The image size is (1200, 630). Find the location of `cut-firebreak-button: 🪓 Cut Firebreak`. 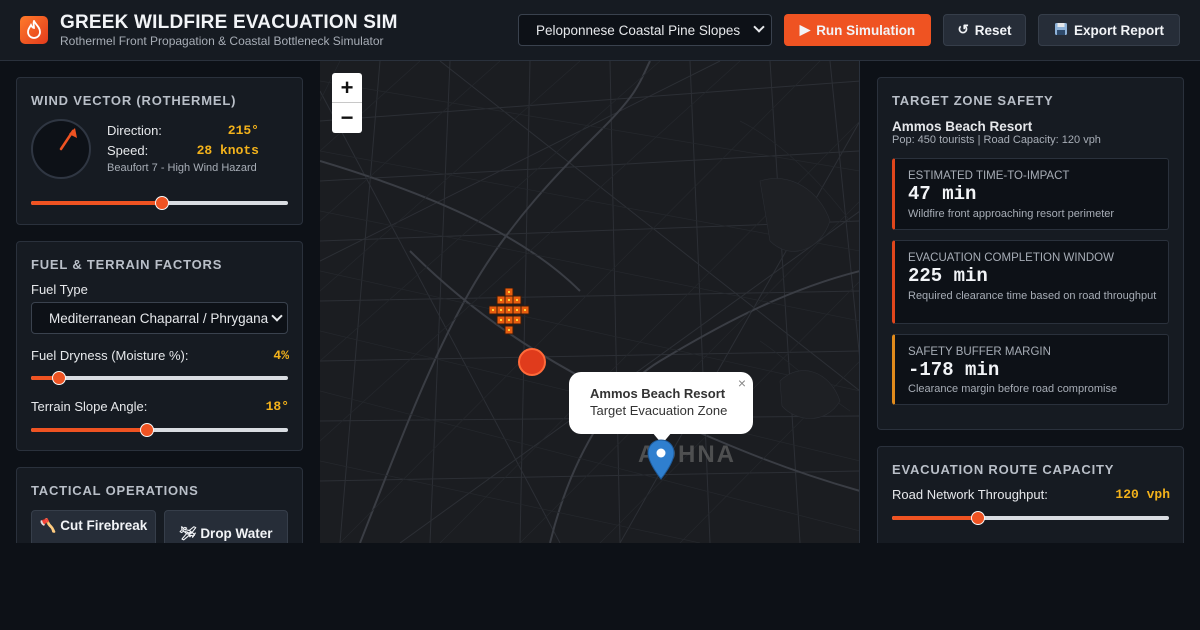

cut-firebreak-button: 🪓 Cut Firebreak is located at coordinates (93, 526).